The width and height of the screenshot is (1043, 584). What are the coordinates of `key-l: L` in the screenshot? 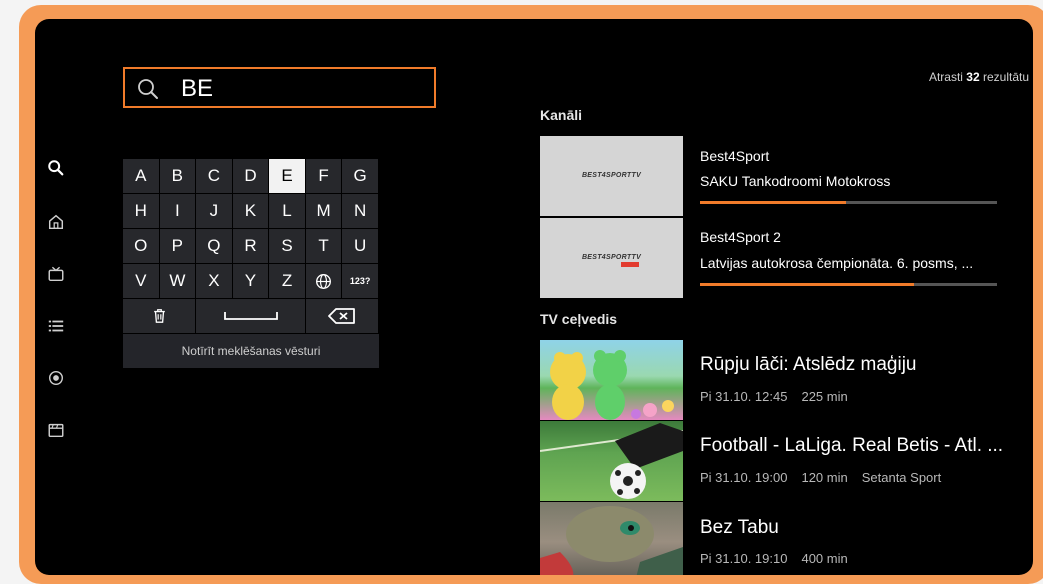 It's located at (287, 211).